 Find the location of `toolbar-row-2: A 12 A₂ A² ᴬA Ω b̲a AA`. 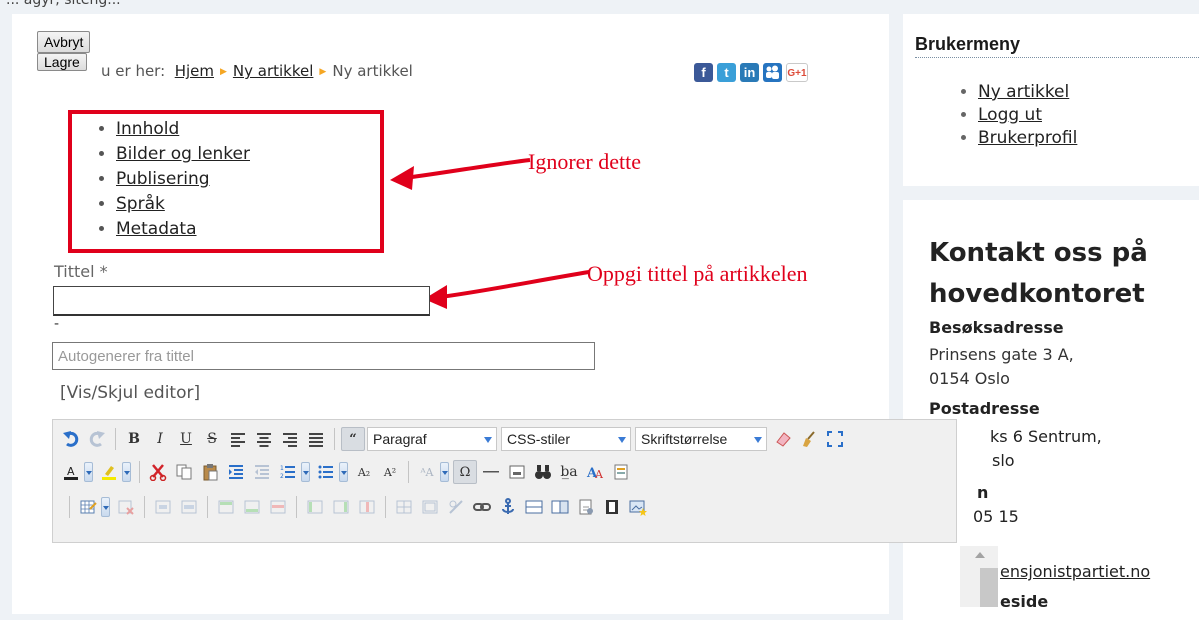

toolbar-row-2: A 12 A₂ A² ᴬA Ω b̲a AA is located at coordinates (347, 472).